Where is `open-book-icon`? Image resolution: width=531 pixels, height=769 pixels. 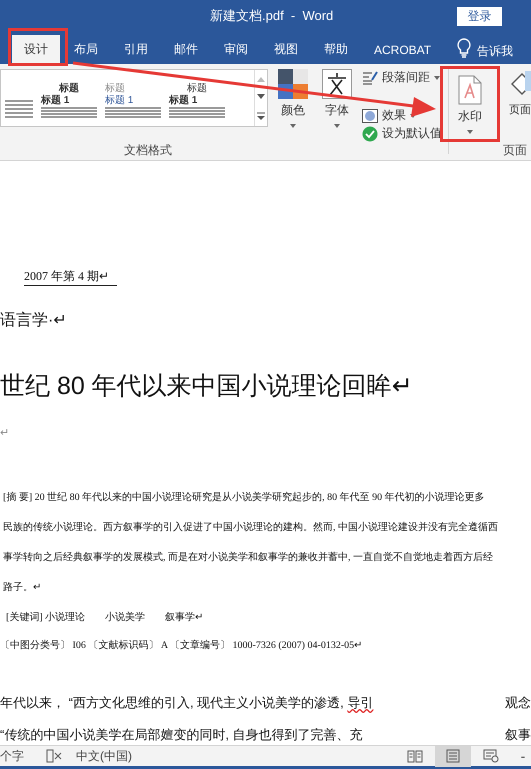
open-book-icon is located at coordinates (415, 756).